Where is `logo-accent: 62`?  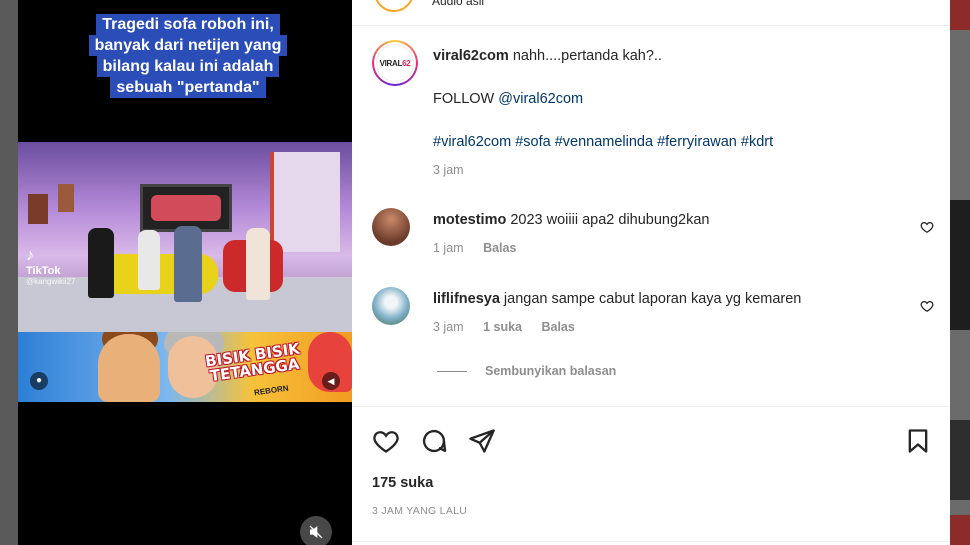 logo-accent: 62 is located at coordinates (406, 63).